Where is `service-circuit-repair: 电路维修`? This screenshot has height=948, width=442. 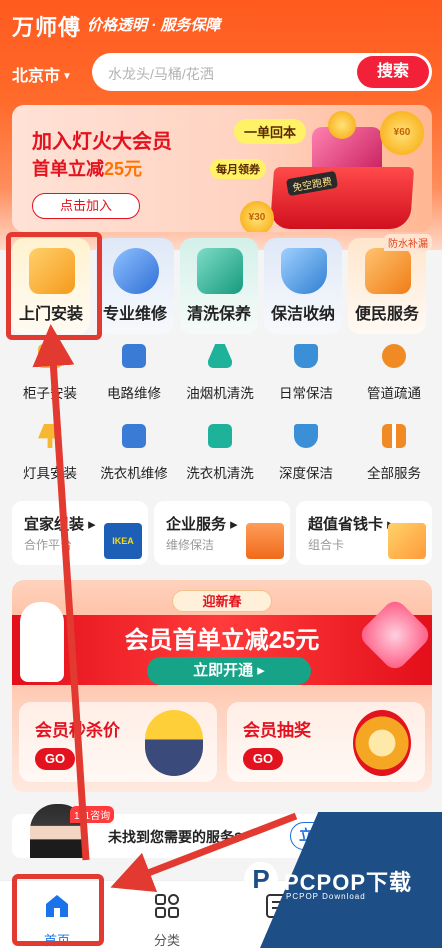 service-circuit-repair: 电路维修 is located at coordinates (134, 373).